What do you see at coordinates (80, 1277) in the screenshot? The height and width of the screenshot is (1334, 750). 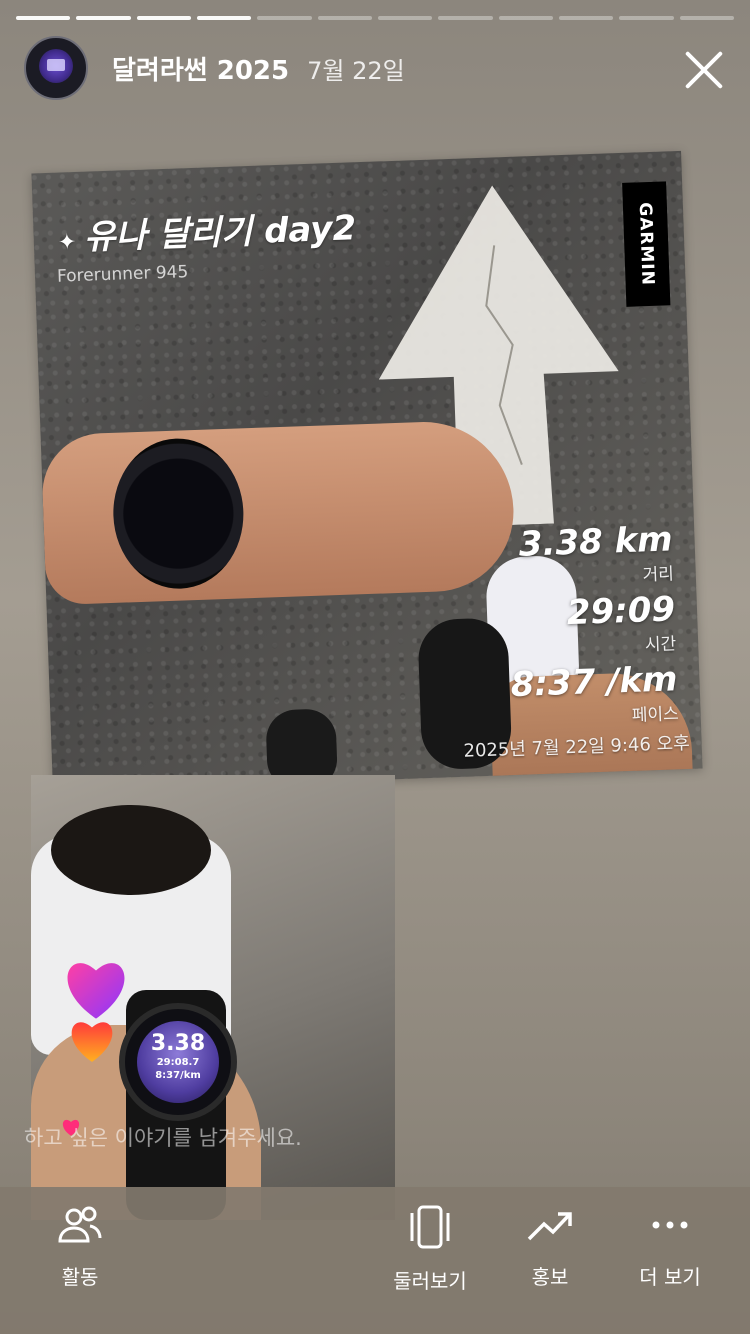 I see `activity-label: 활동` at bounding box center [80, 1277].